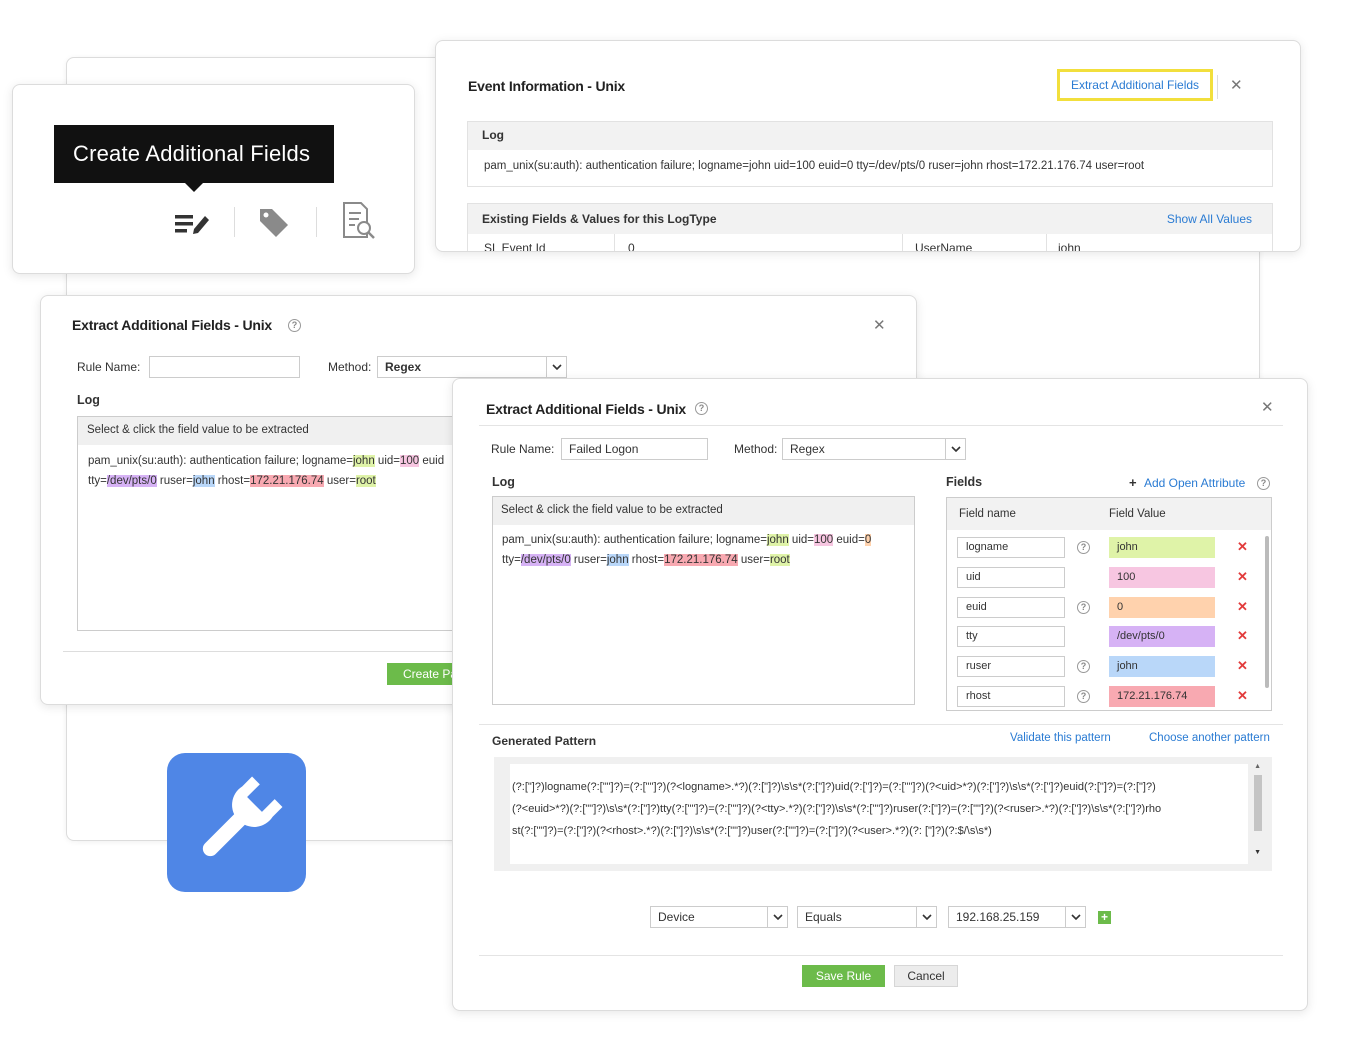 This screenshot has height=1050, width=1347. Describe the element at coordinates (1162, 666) in the screenshot. I see `field-value-chip: john` at that location.